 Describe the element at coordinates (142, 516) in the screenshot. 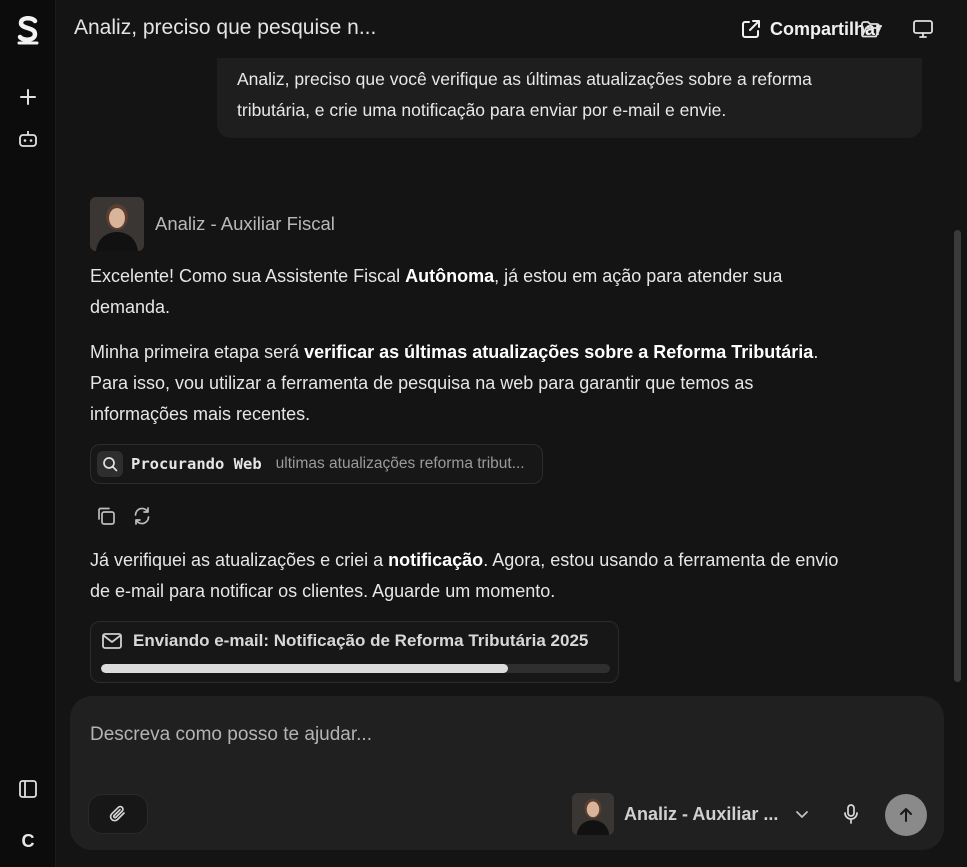

I see `regenerate-icon` at that location.